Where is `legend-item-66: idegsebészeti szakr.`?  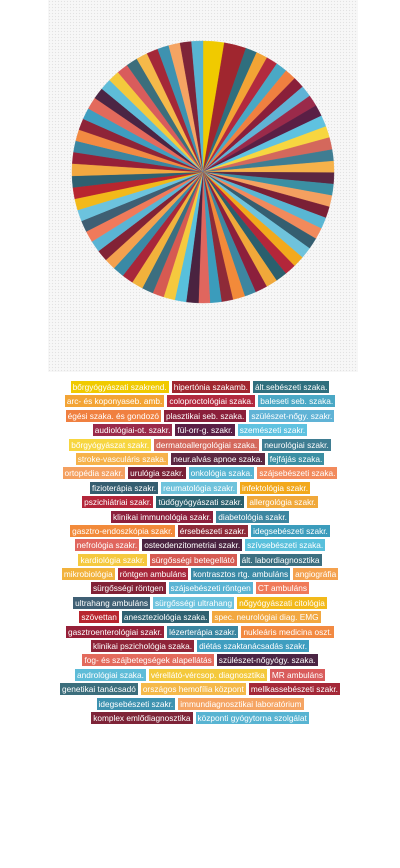
legend-item-66: idegsebészeti szakr. is located at coordinates (136, 703).